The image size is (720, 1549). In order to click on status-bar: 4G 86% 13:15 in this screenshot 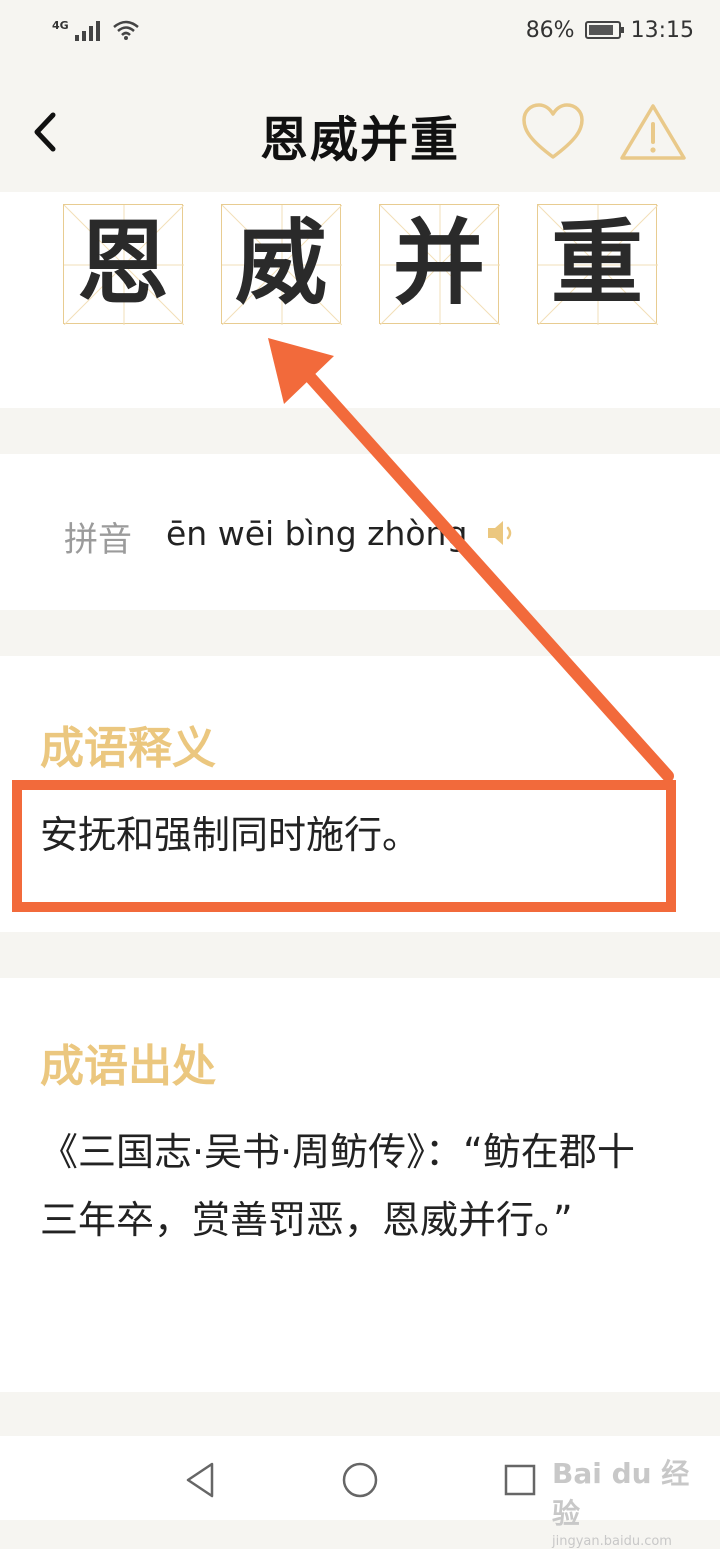, I will do `click(360, 30)`.